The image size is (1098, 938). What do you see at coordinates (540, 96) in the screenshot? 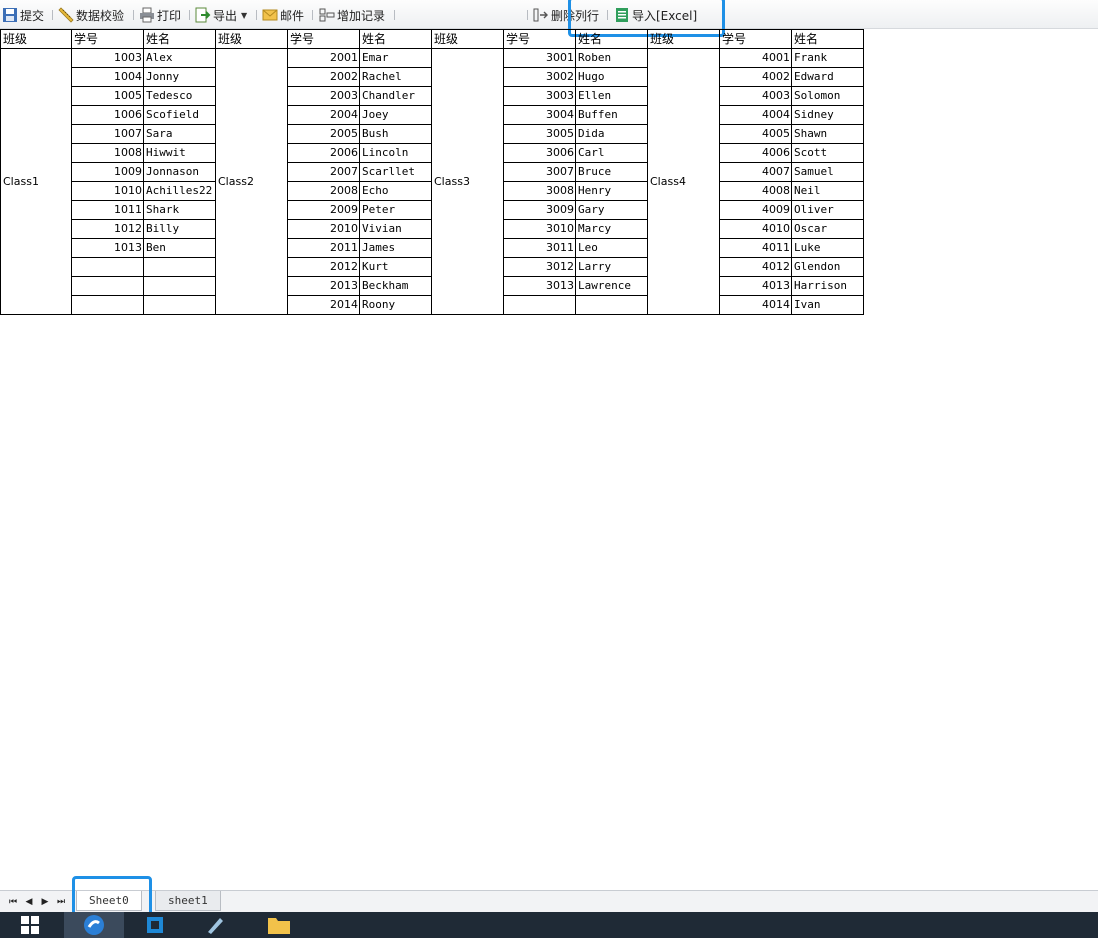
I see `student-id-cell: 3003` at bounding box center [540, 96].